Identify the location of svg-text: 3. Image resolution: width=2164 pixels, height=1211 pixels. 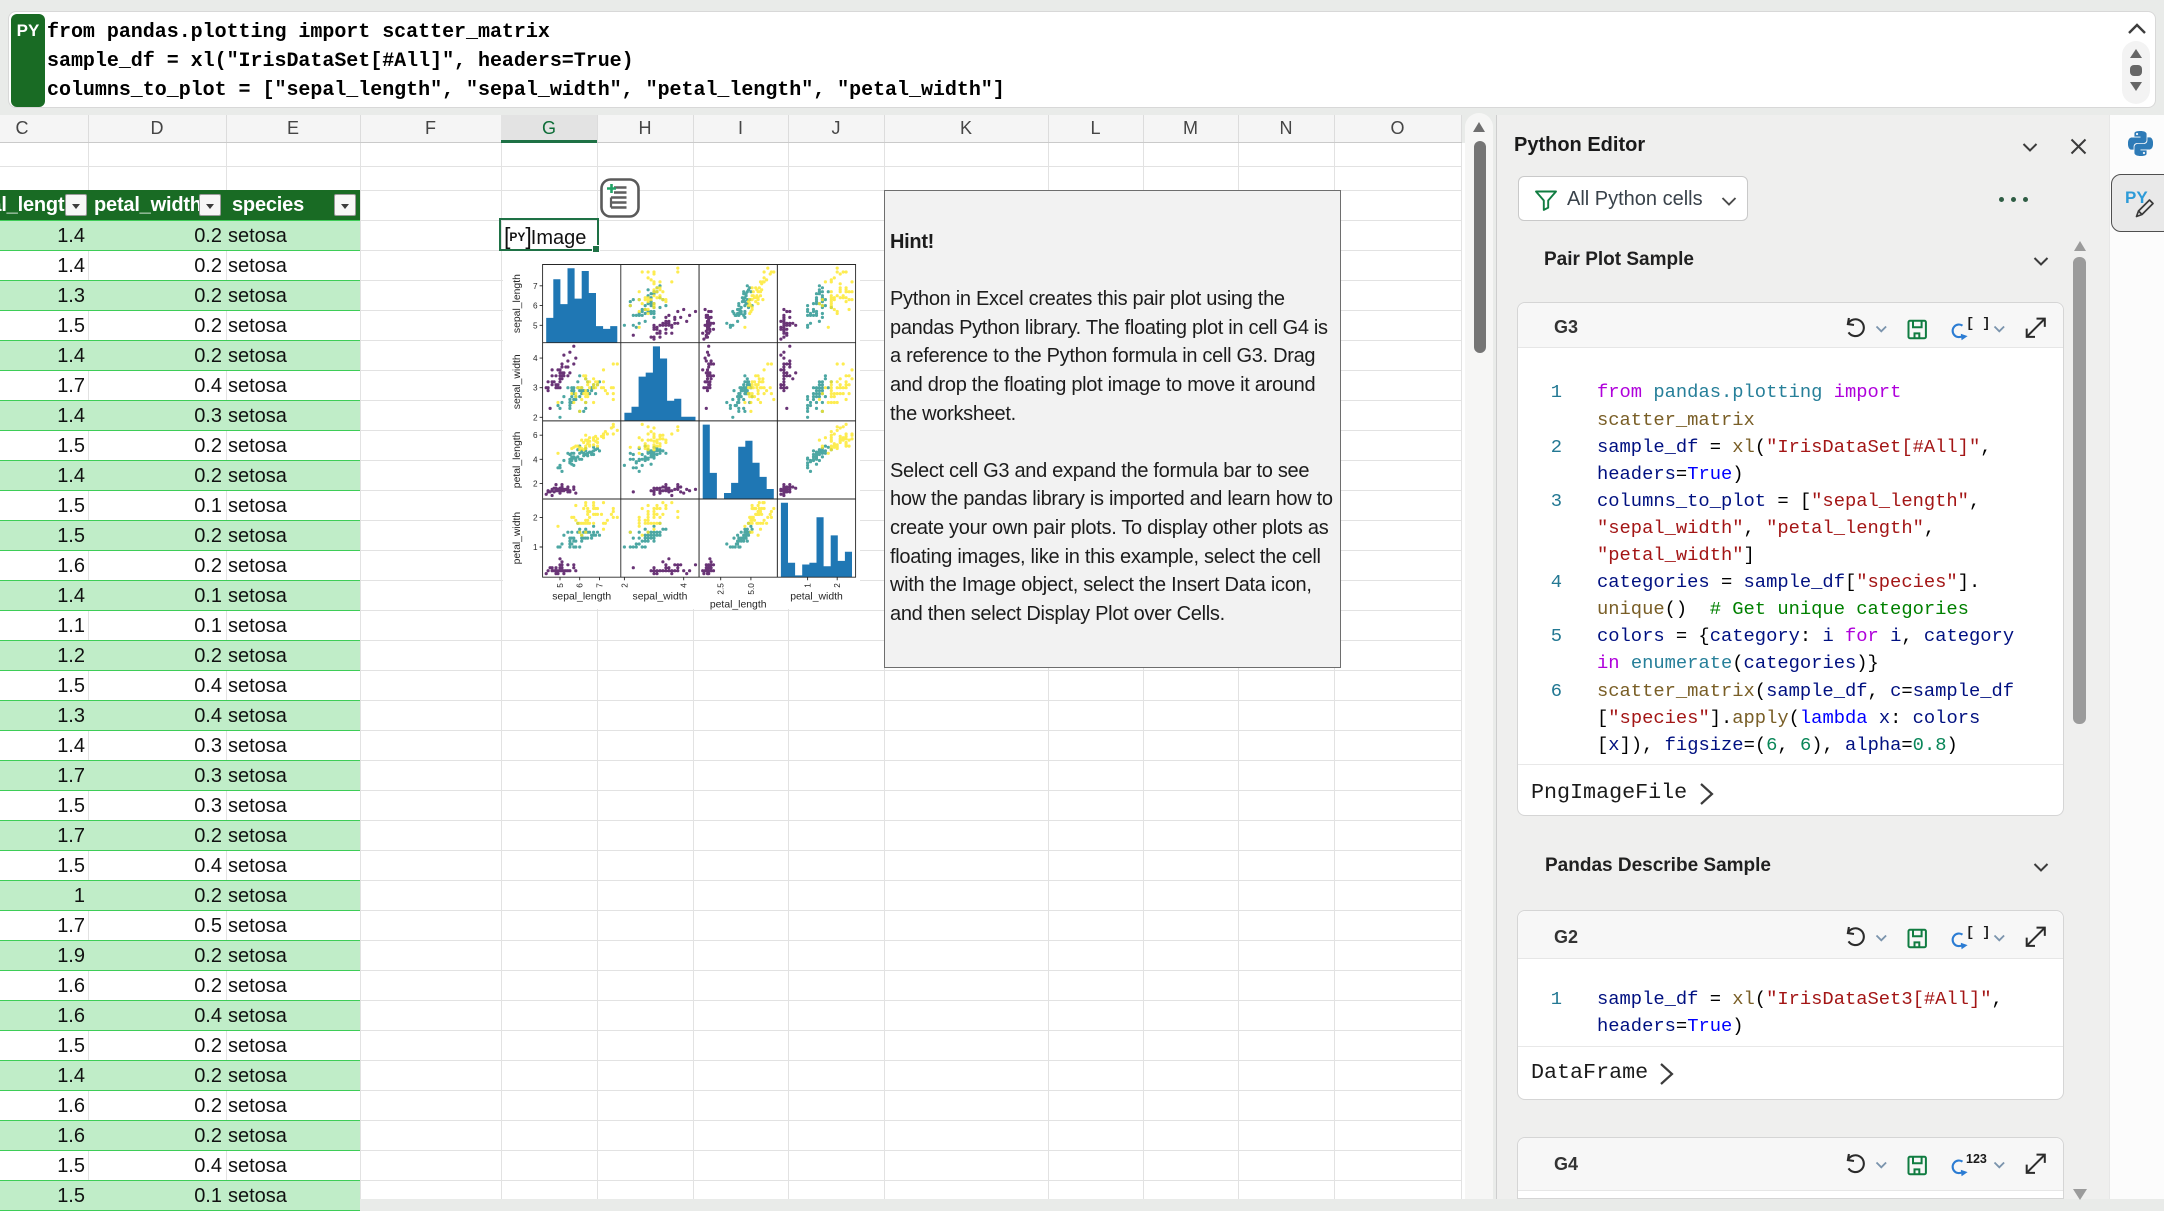
(535, 388).